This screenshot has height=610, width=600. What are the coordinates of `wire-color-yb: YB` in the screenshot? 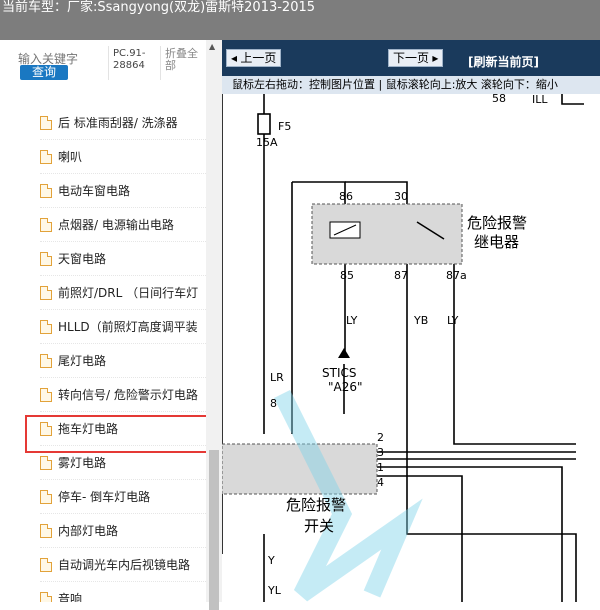 It's located at (420, 320).